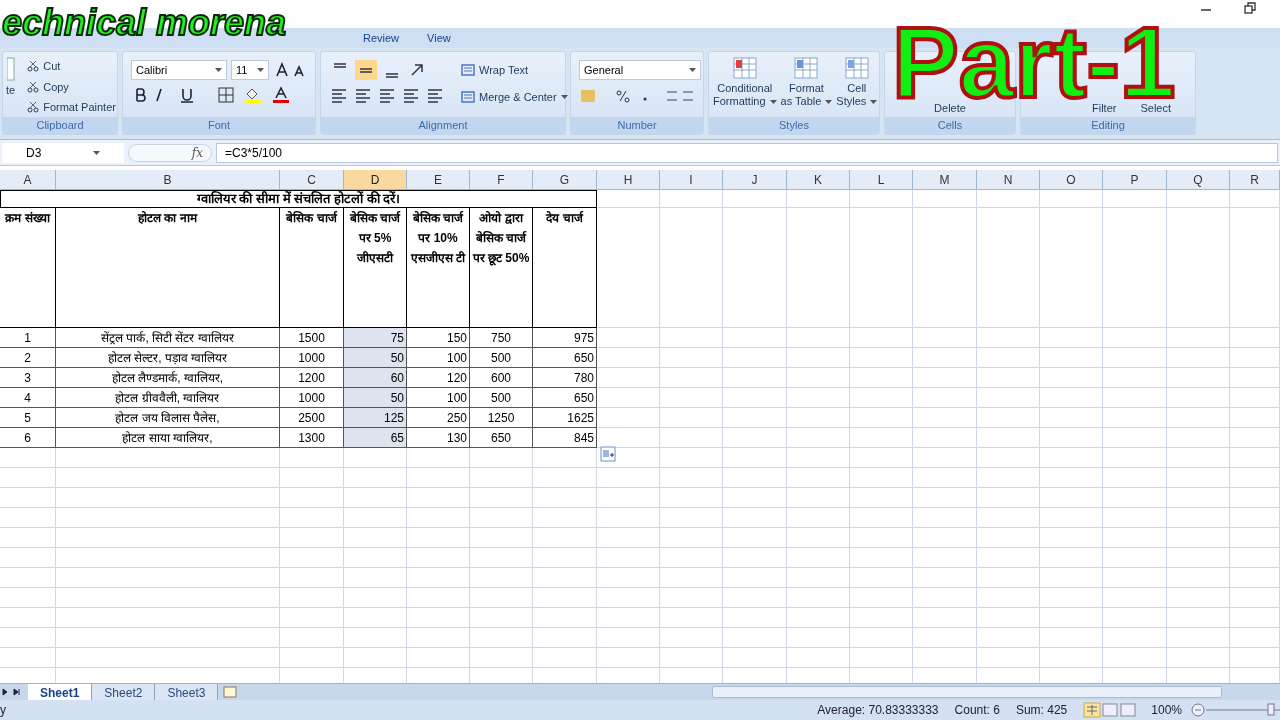 The height and width of the screenshot is (720, 1280). I want to click on caret-icon, so click(218, 70).